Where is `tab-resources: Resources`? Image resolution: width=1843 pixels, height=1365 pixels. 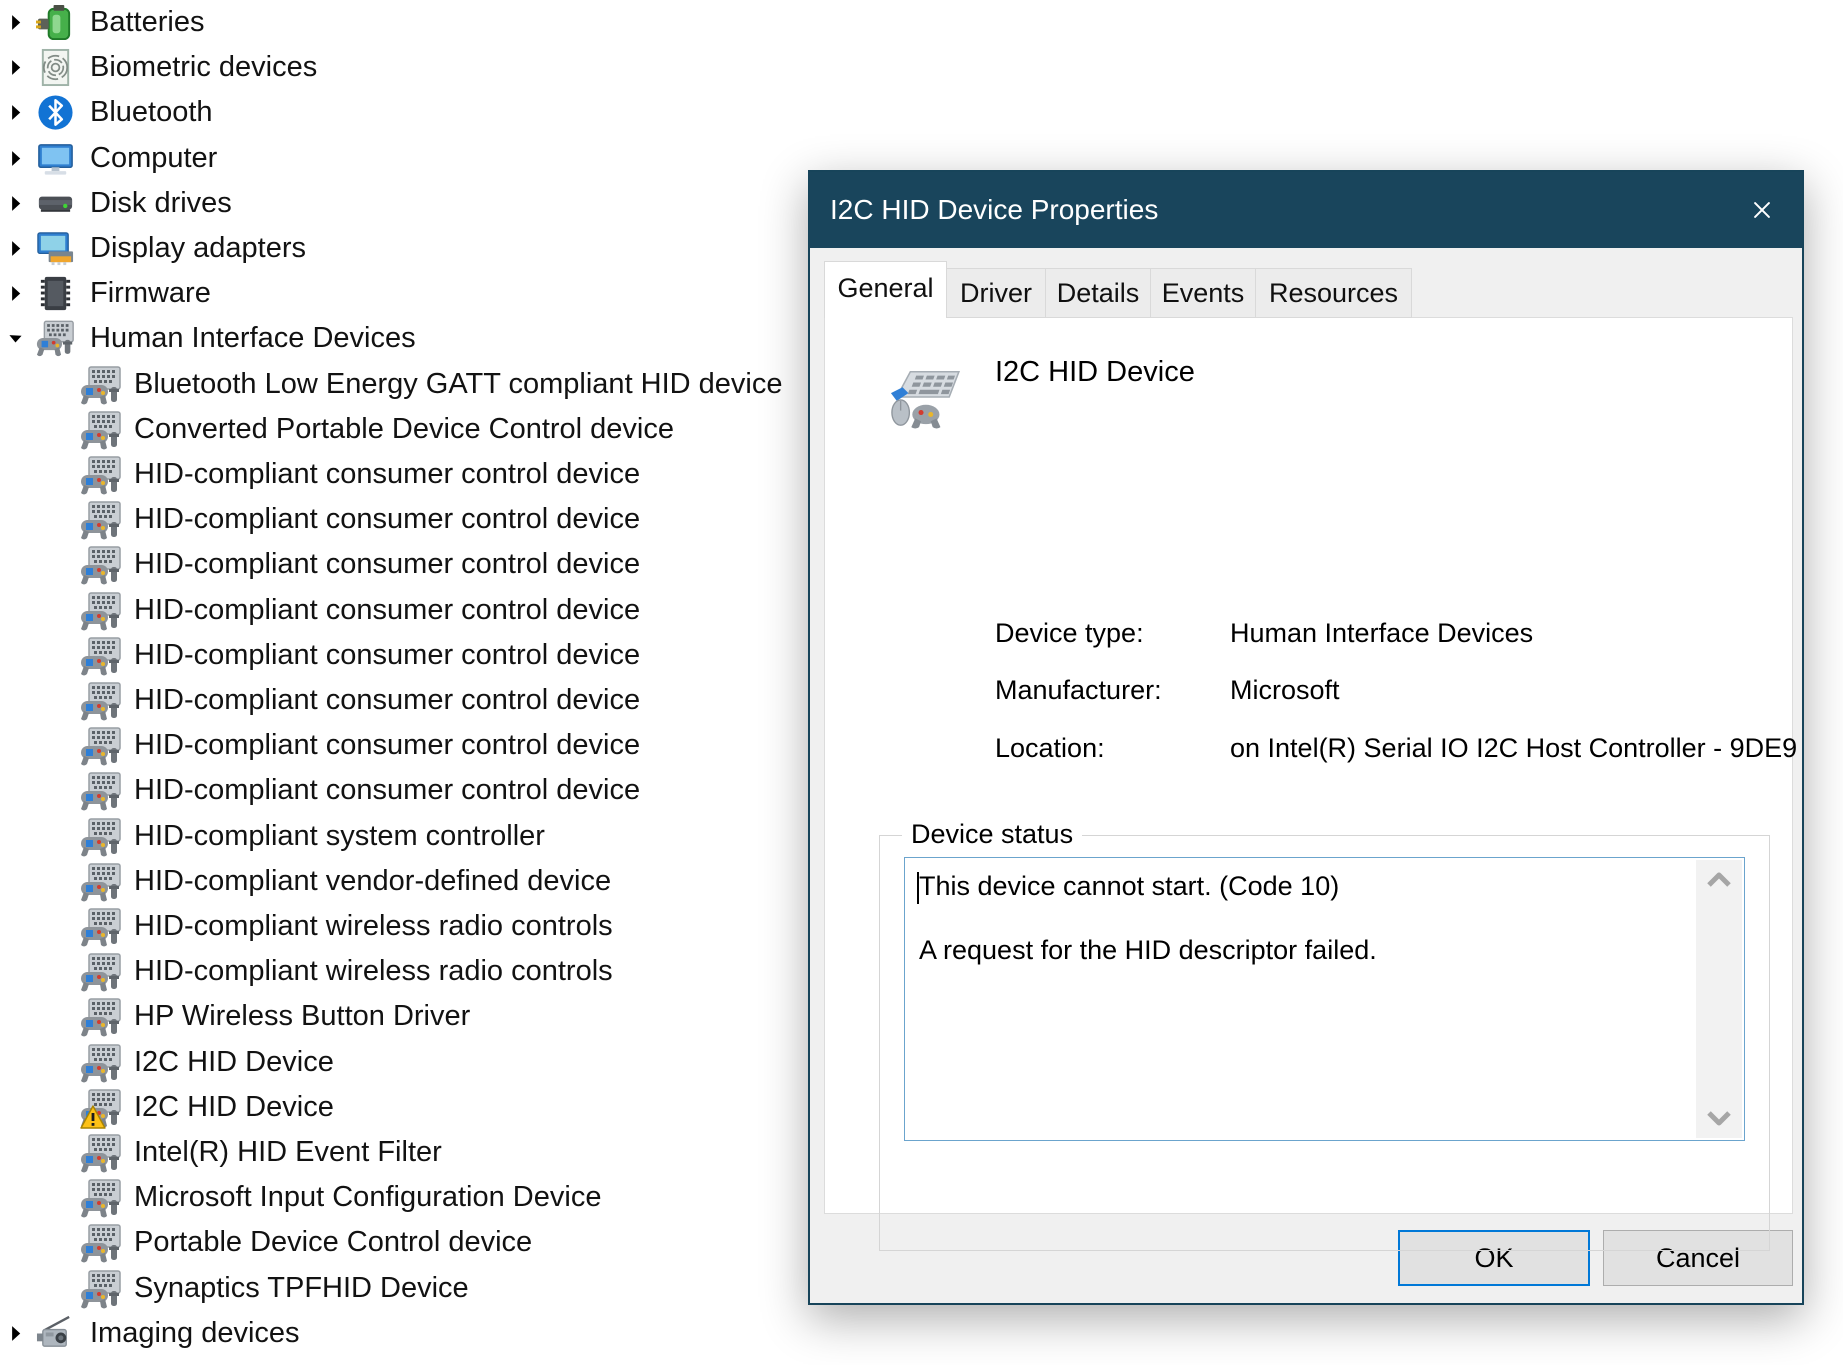
tab-resources: Resources is located at coordinates (1334, 293).